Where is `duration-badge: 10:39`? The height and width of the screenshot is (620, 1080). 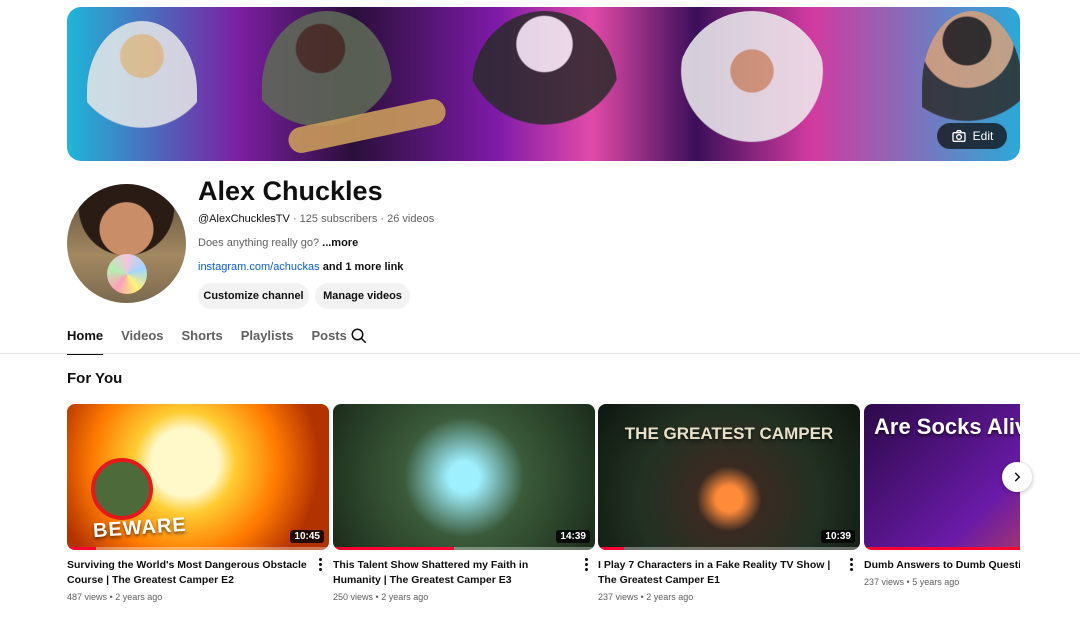
duration-badge: 10:39 is located at coordinates (838, 536).